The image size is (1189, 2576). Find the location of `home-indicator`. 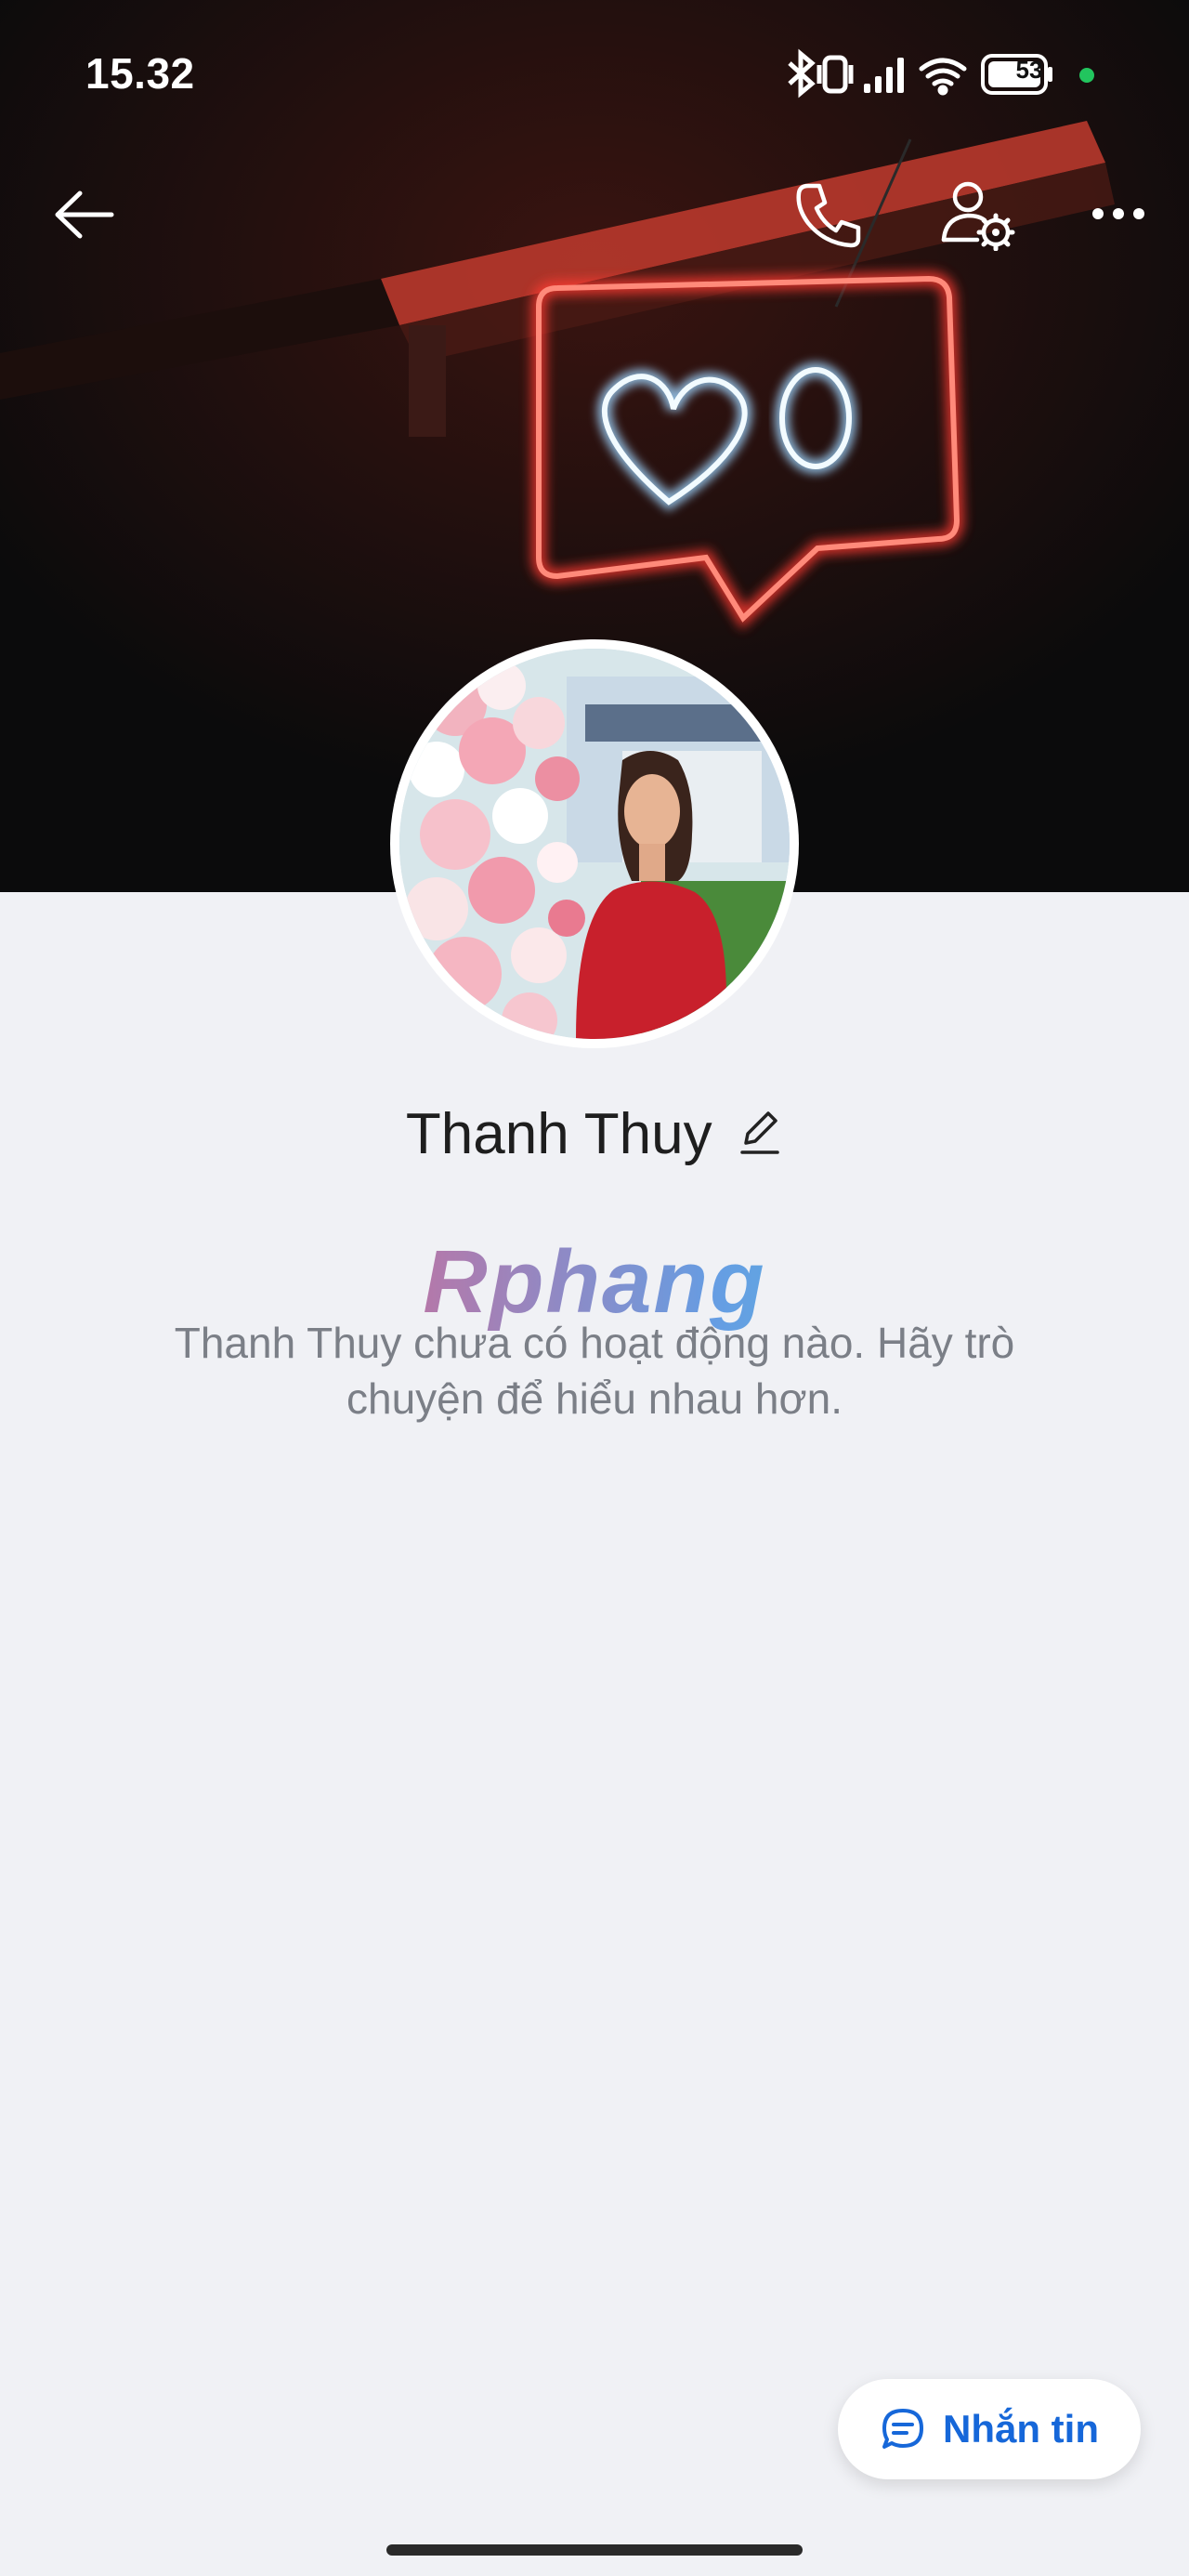

home-indicator is located at coordinates (594, 2550).